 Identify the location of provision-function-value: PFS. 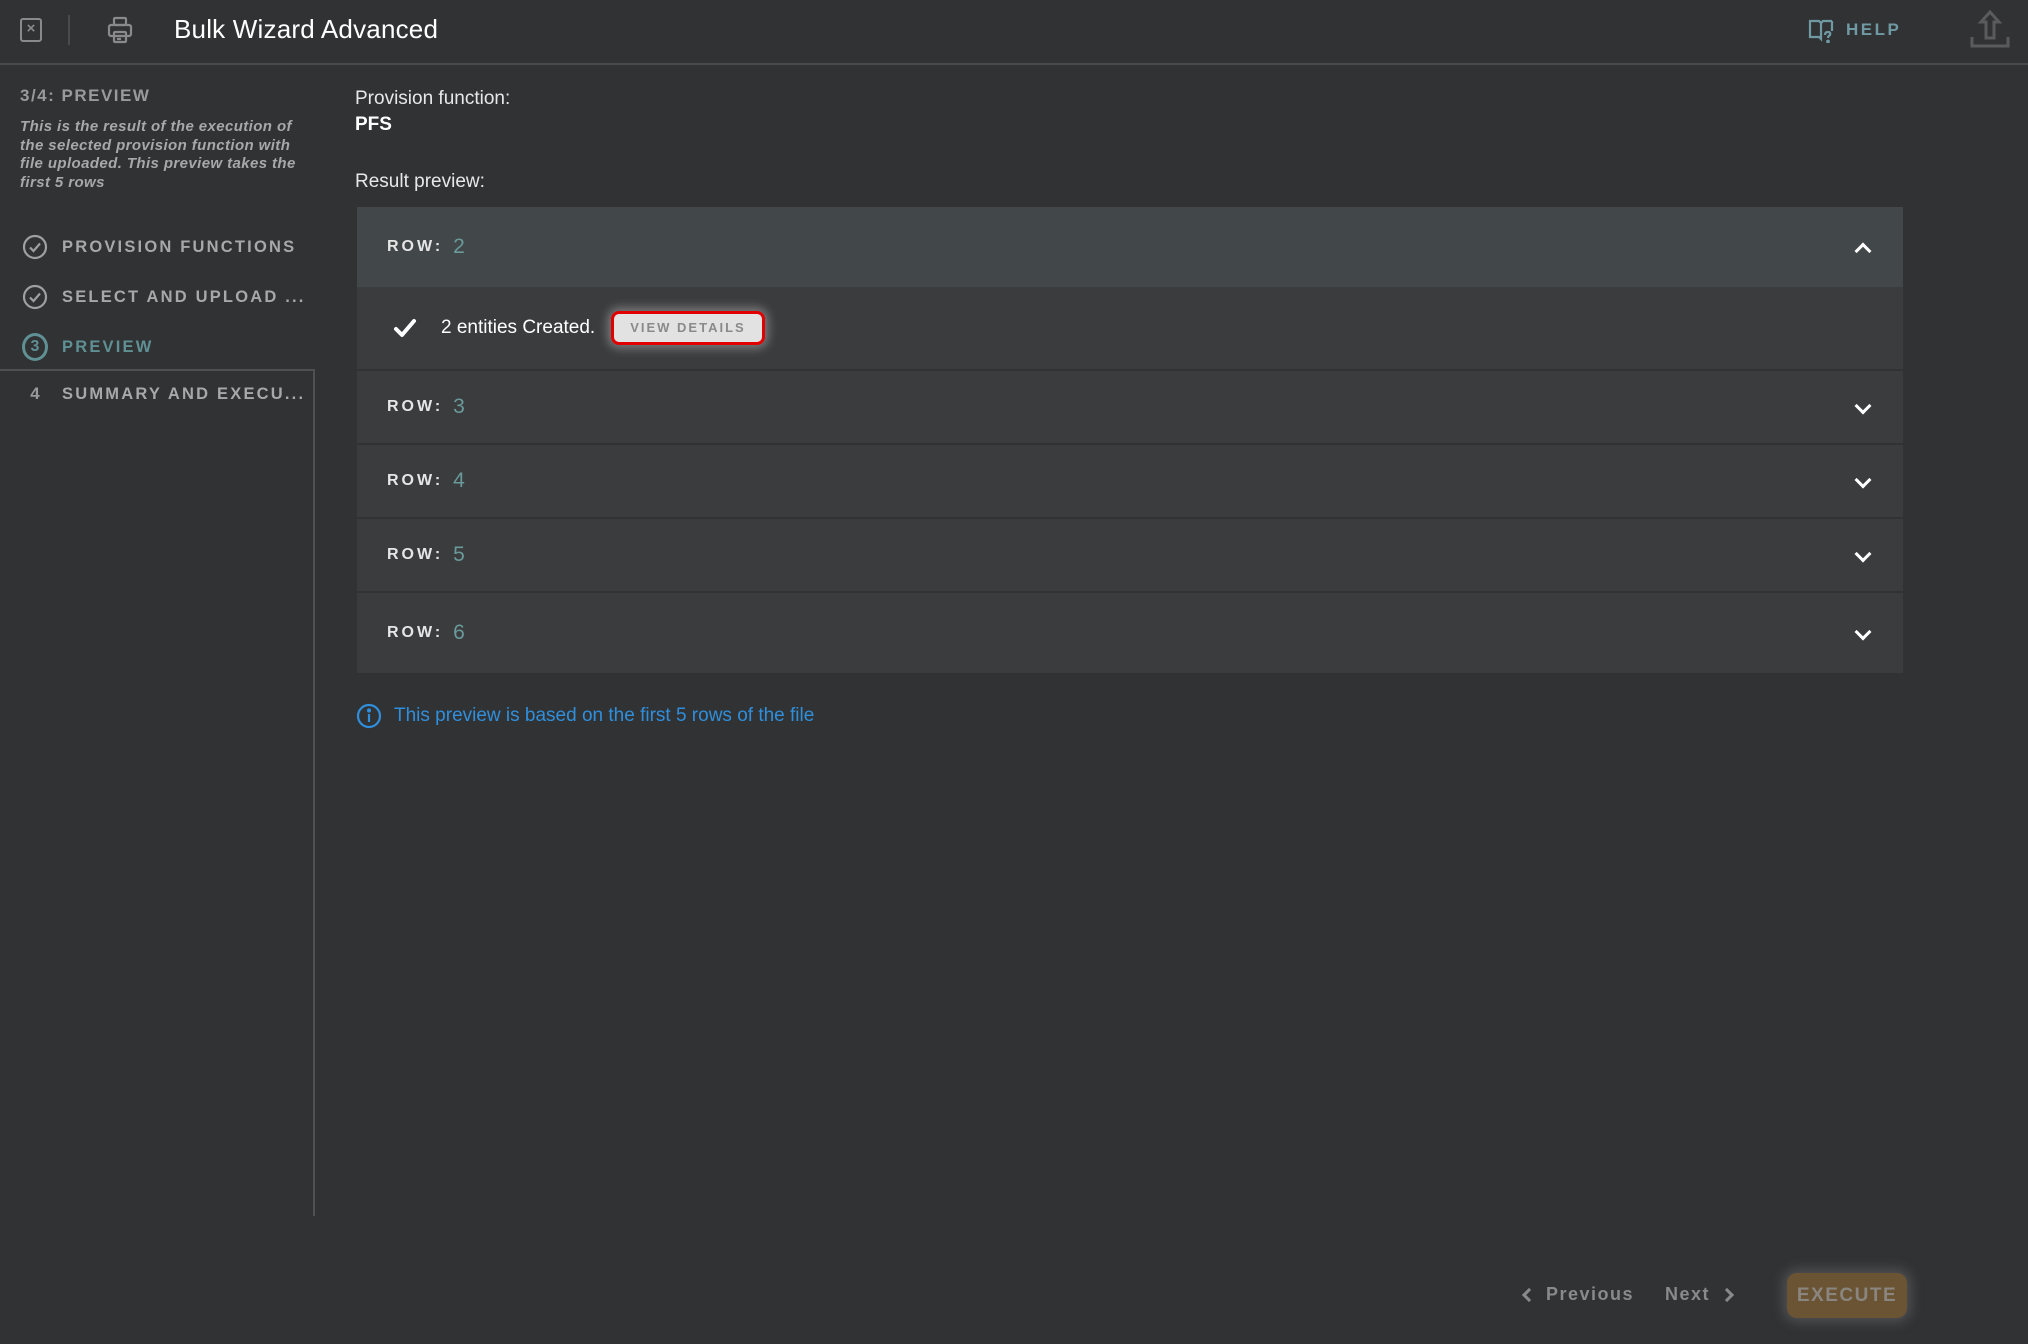
(373, 124).